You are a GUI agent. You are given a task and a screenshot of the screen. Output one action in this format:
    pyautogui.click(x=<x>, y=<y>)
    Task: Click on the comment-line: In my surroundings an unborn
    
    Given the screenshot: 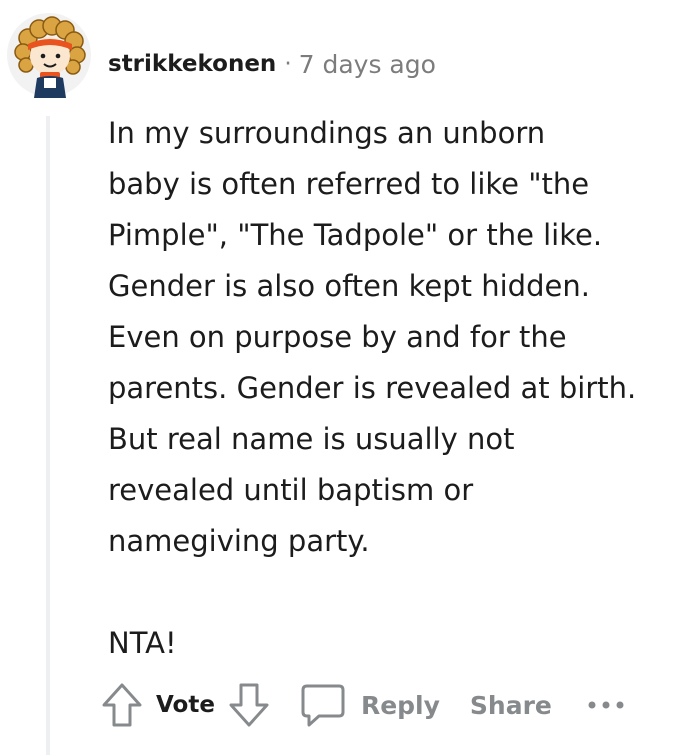 What is the action you would take?
    pyautogui.click(x=327, y=133)
    